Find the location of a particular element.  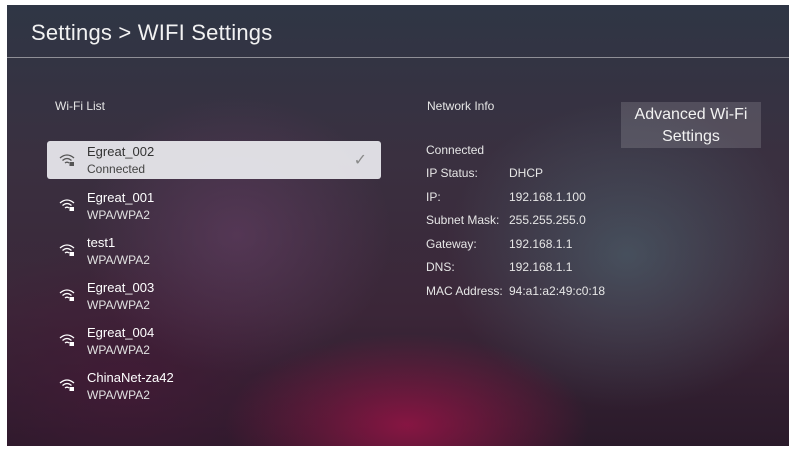

mac-value: 94:a1:a2:49:c0:18 is located at coordinates (557, 291).